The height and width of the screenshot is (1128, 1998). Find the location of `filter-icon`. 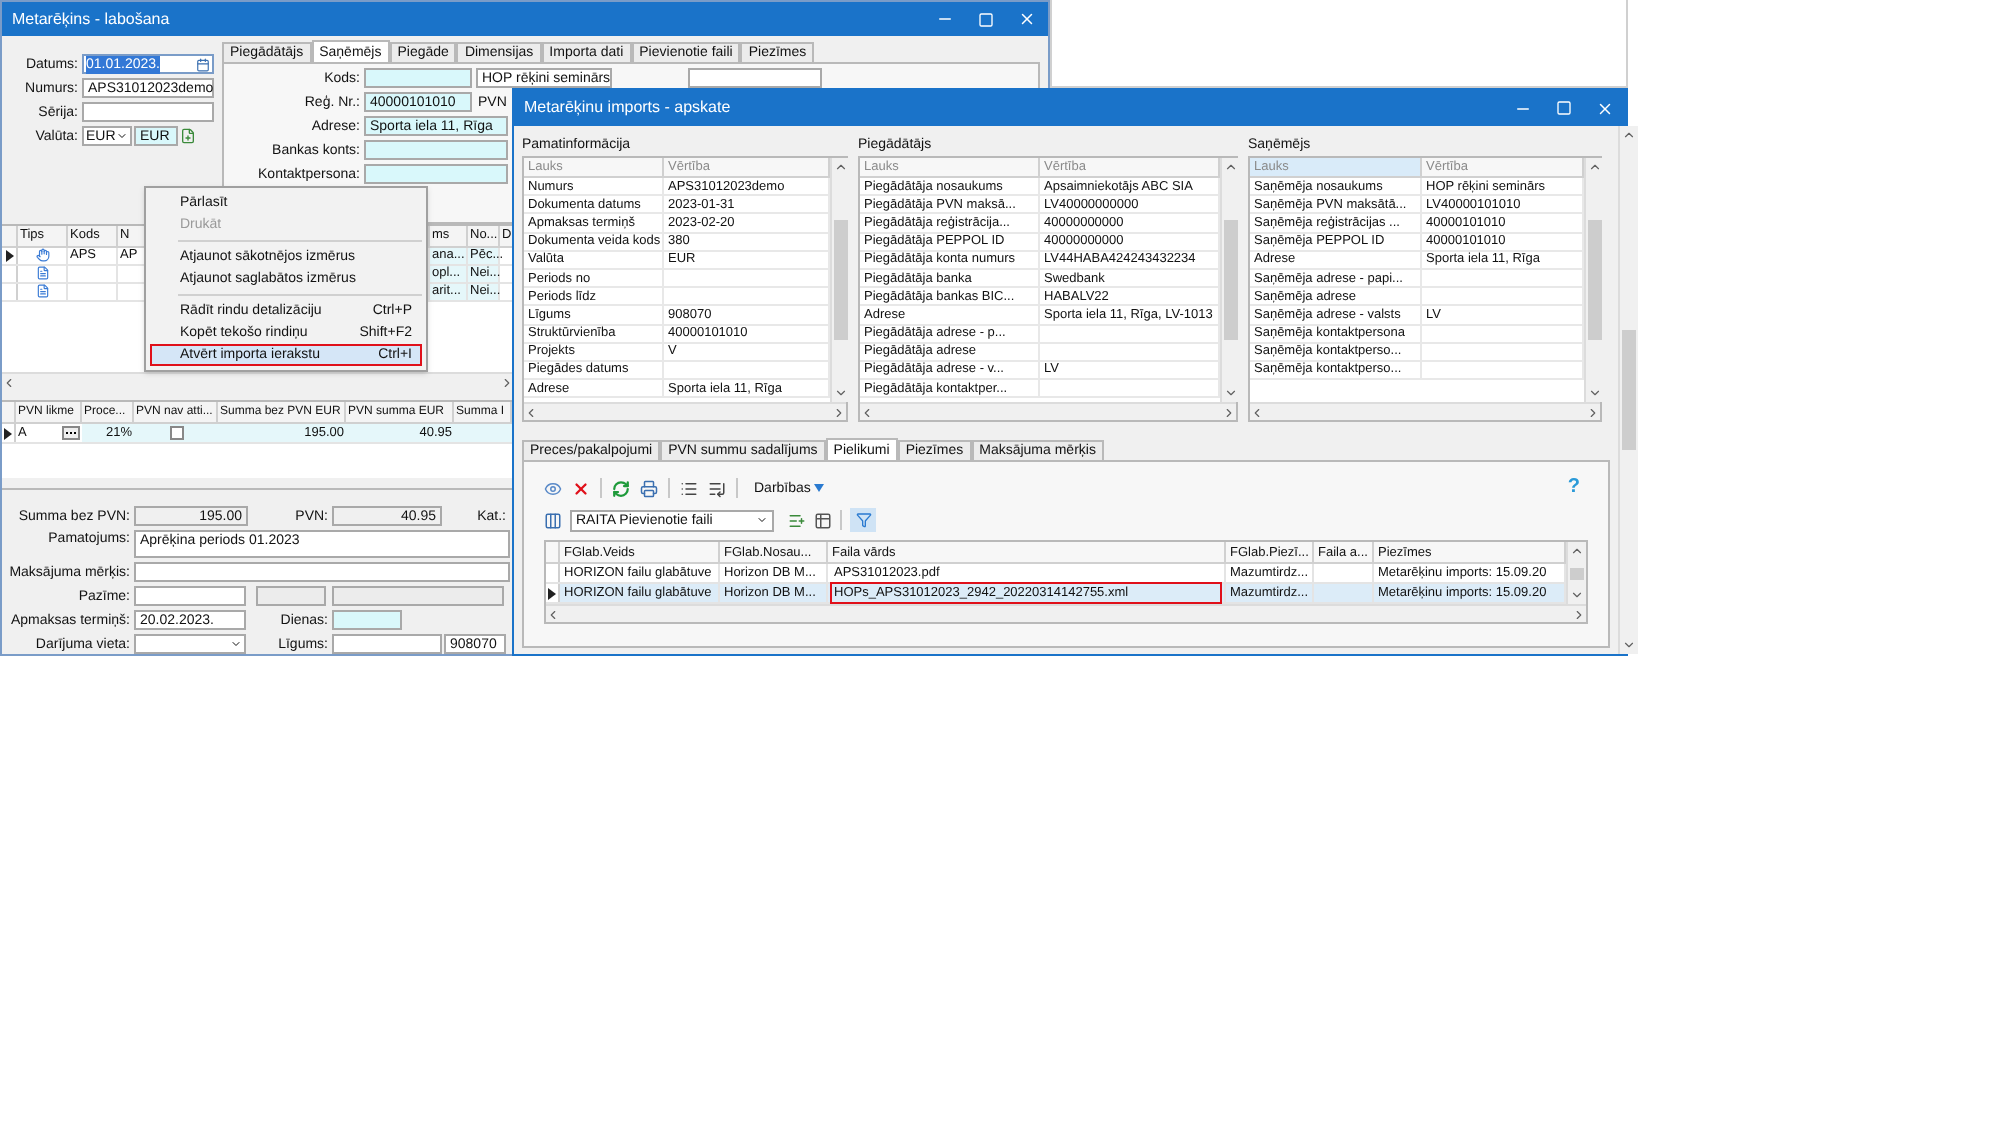

filter-icon is located at coordinates (863, 520).